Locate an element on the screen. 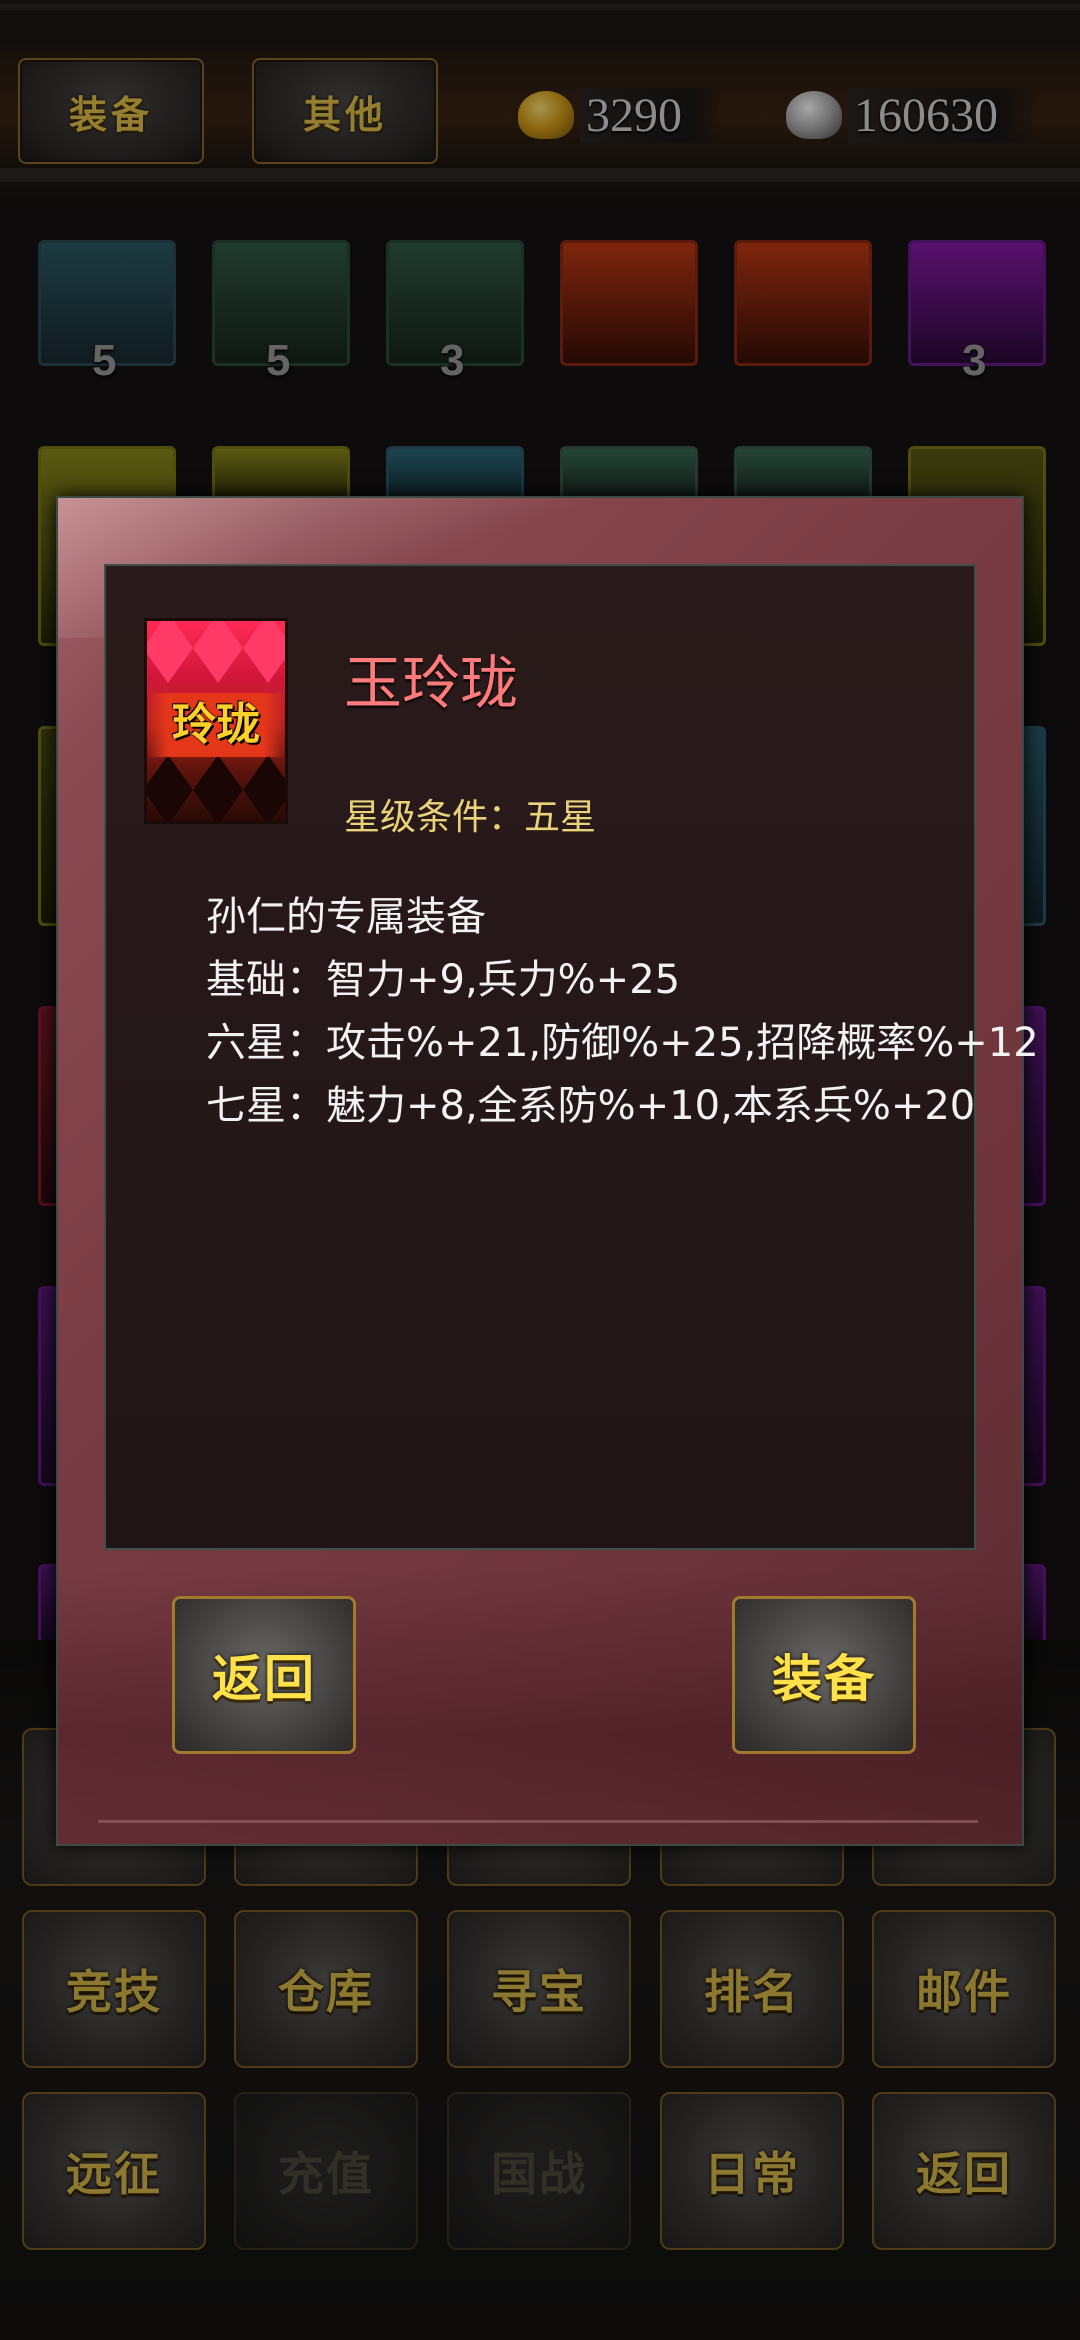  item-name: 玉玲珑 is located at coordinates (431, 683).